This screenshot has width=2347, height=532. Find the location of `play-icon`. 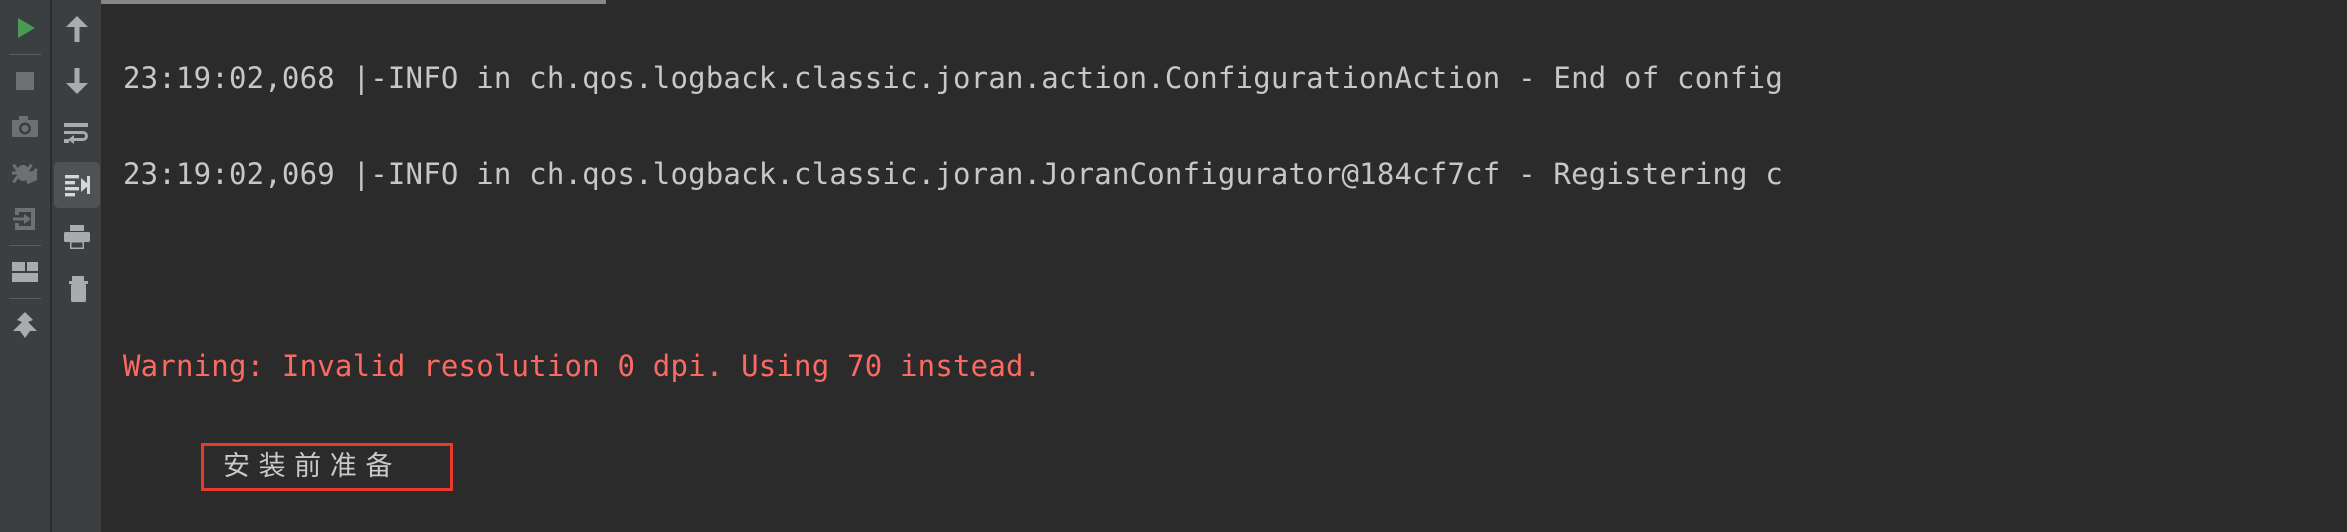

play-icon is located at coordinates (25, 28).